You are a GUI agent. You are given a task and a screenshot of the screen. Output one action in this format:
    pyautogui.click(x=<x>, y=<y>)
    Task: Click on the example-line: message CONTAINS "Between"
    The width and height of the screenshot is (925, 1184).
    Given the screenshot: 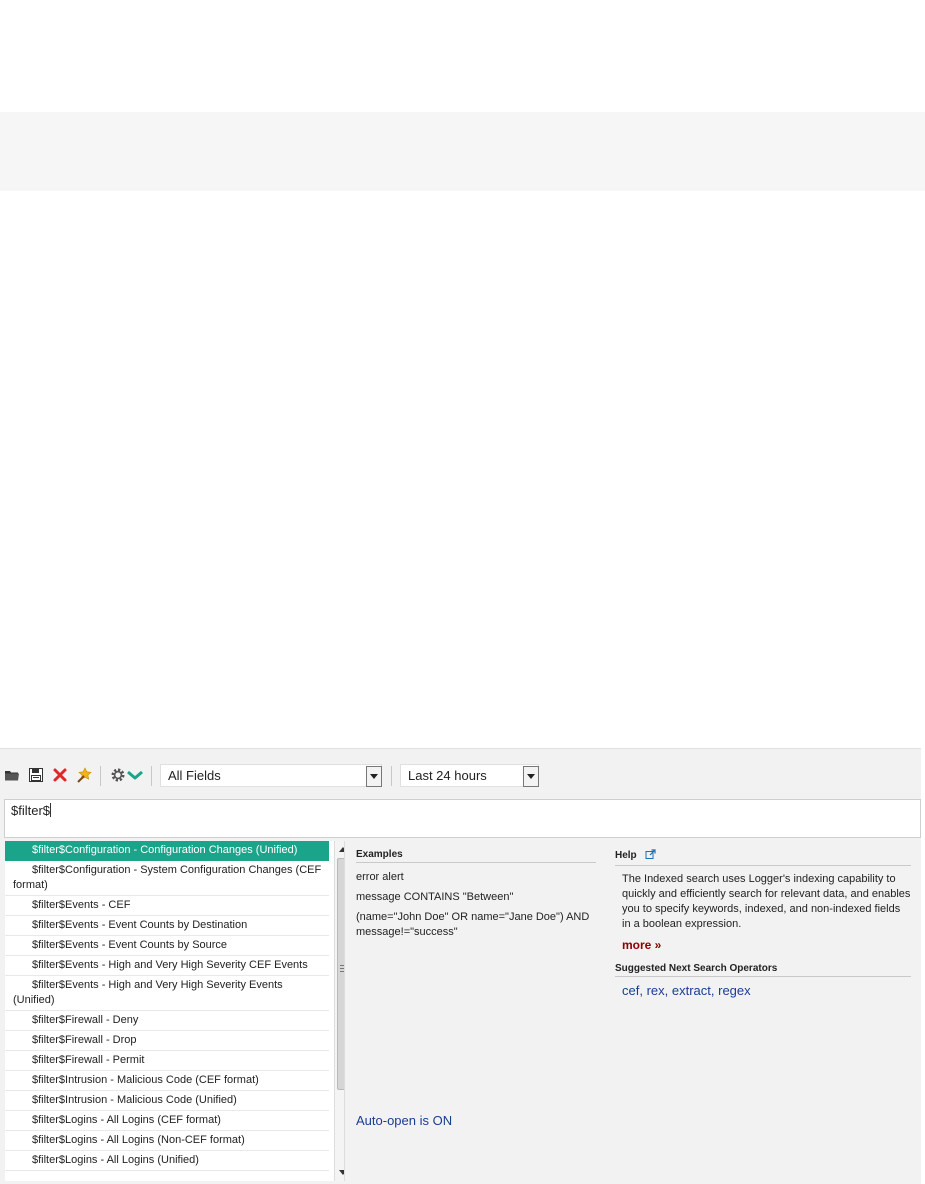 What is the action you would take?
    pyautogui.click(x=435, y=897)
    